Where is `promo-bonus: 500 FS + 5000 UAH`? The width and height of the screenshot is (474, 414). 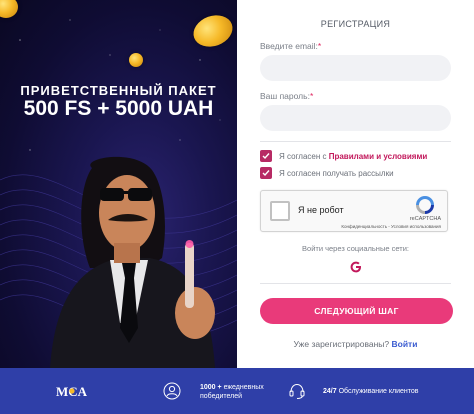
promo-bonus: 500 FS + 5000 UAH is located at coordinates (118, 108).